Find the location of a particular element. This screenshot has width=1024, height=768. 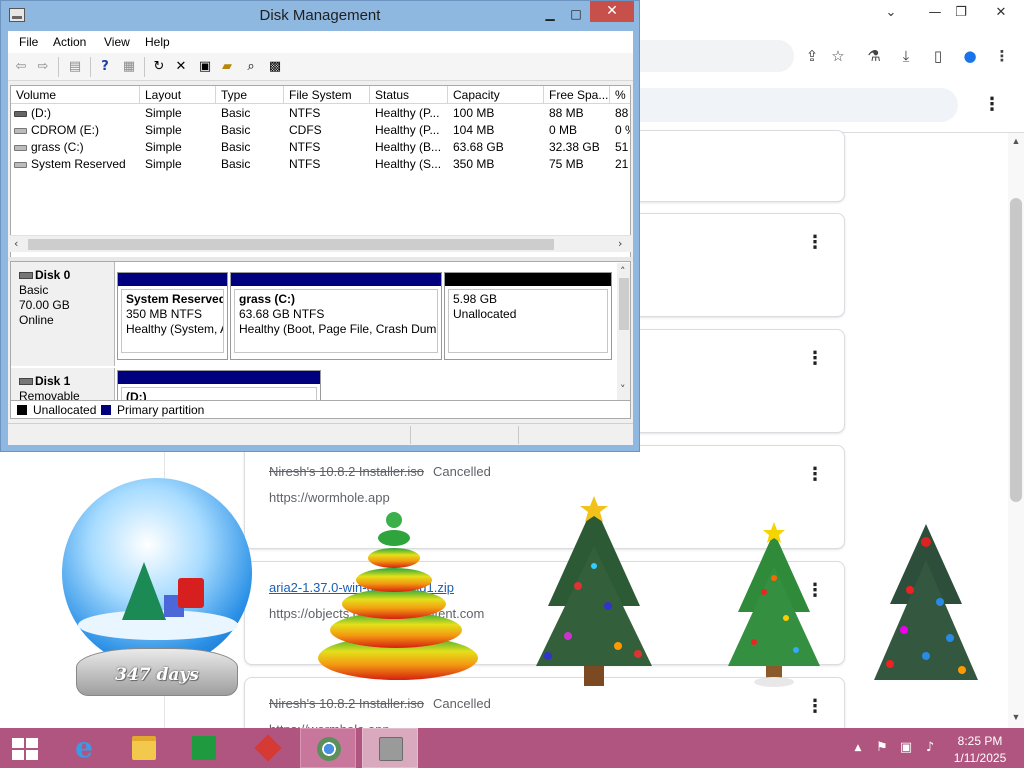

column-header-capacity: Capacity is located at coordinates (496, 95).